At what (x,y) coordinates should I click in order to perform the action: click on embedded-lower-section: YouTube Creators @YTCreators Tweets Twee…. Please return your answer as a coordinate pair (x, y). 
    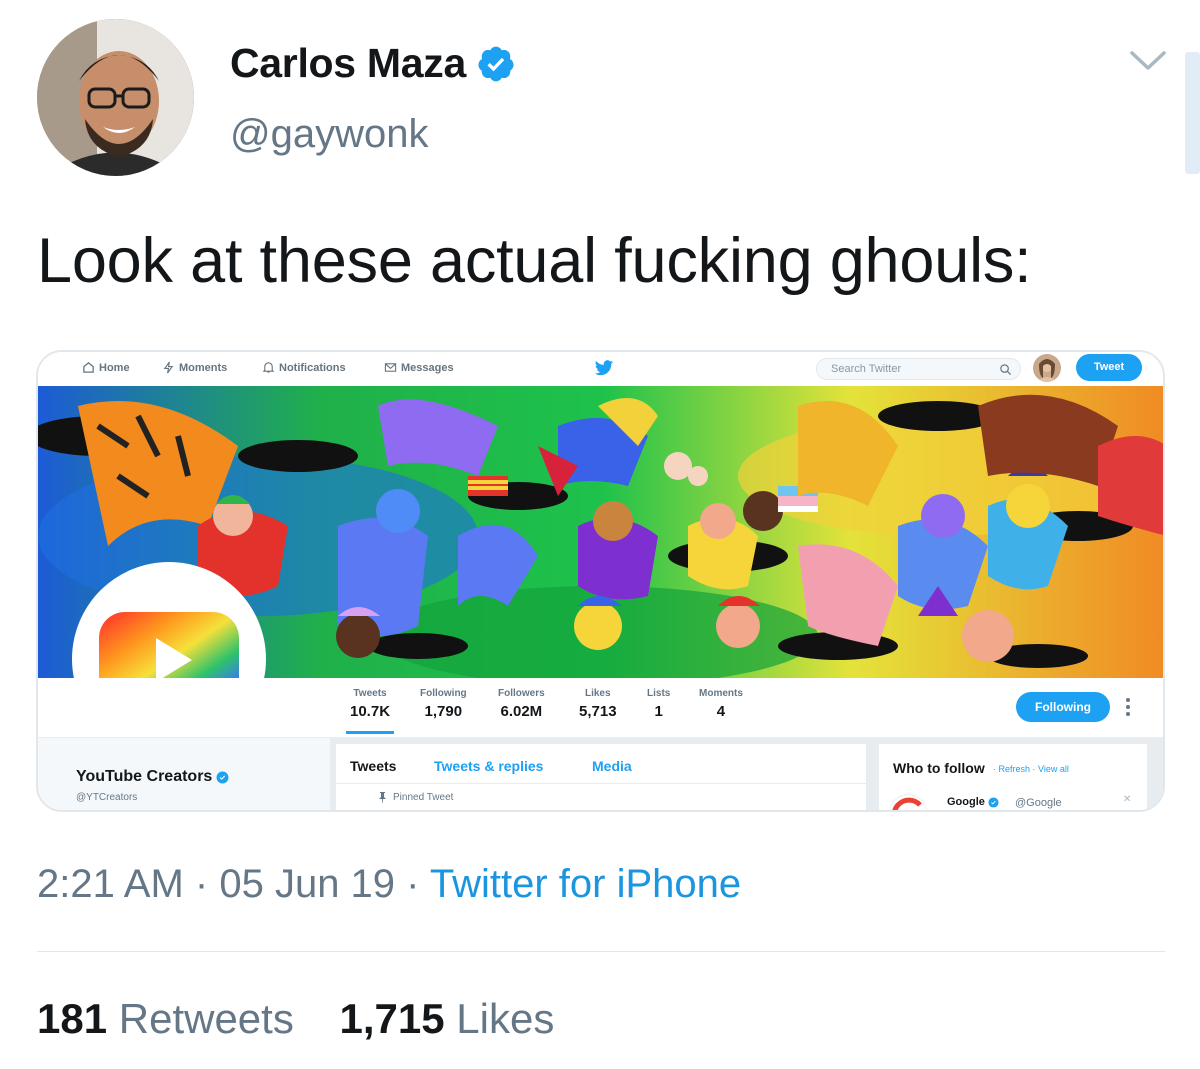
    Looking at the image, I should click on (600, 774).